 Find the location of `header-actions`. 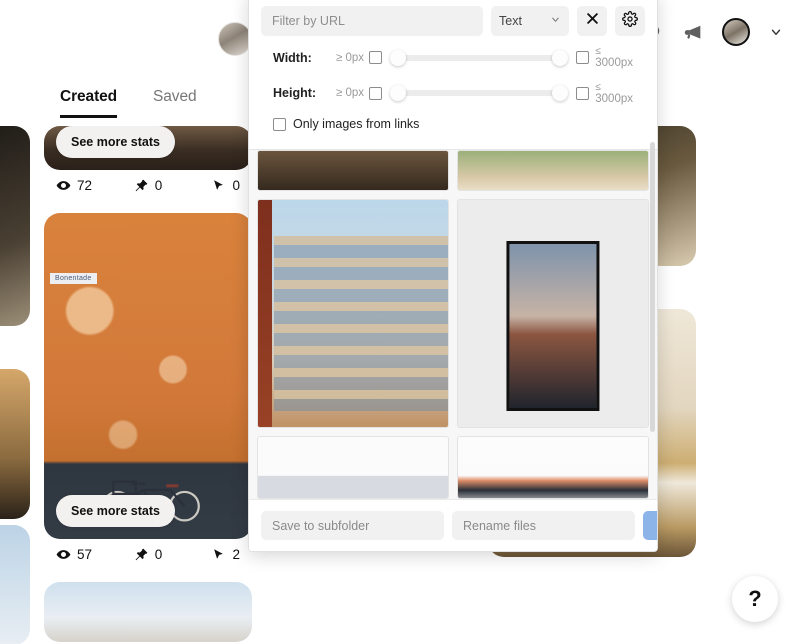

header-actions is located at coordinates (712, 32).